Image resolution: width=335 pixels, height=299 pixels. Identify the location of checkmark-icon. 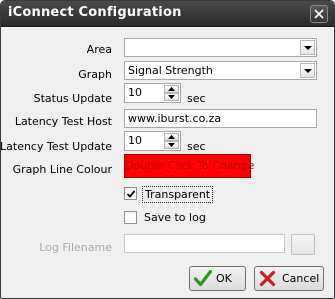
(131, 194).